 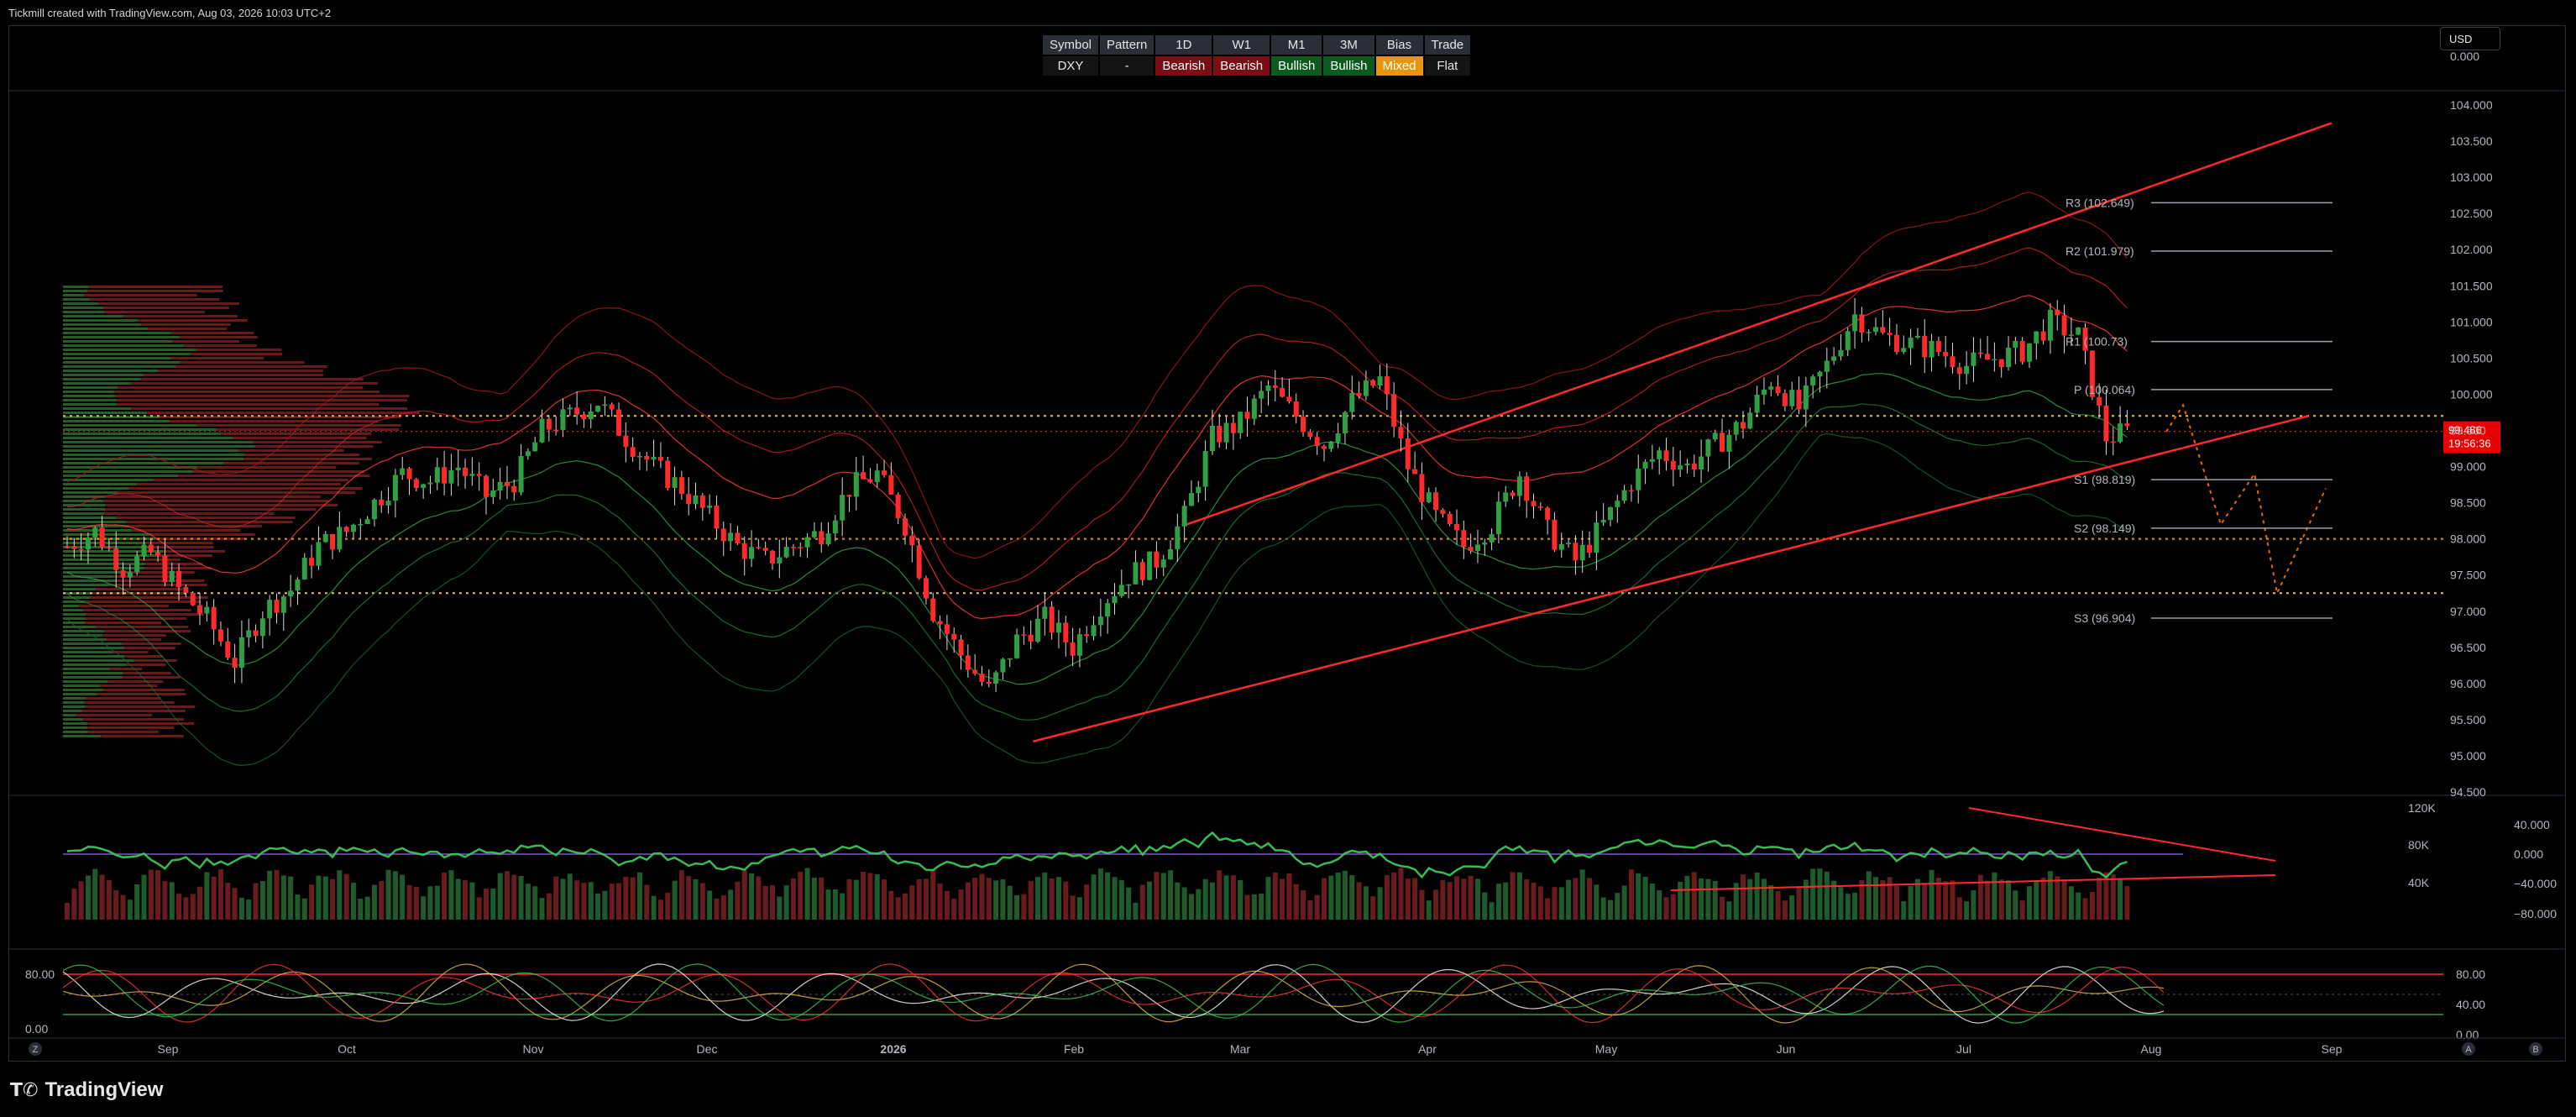 I want to click on pivot-level-label: R2 (101.979), so click(x=2100, y=251).